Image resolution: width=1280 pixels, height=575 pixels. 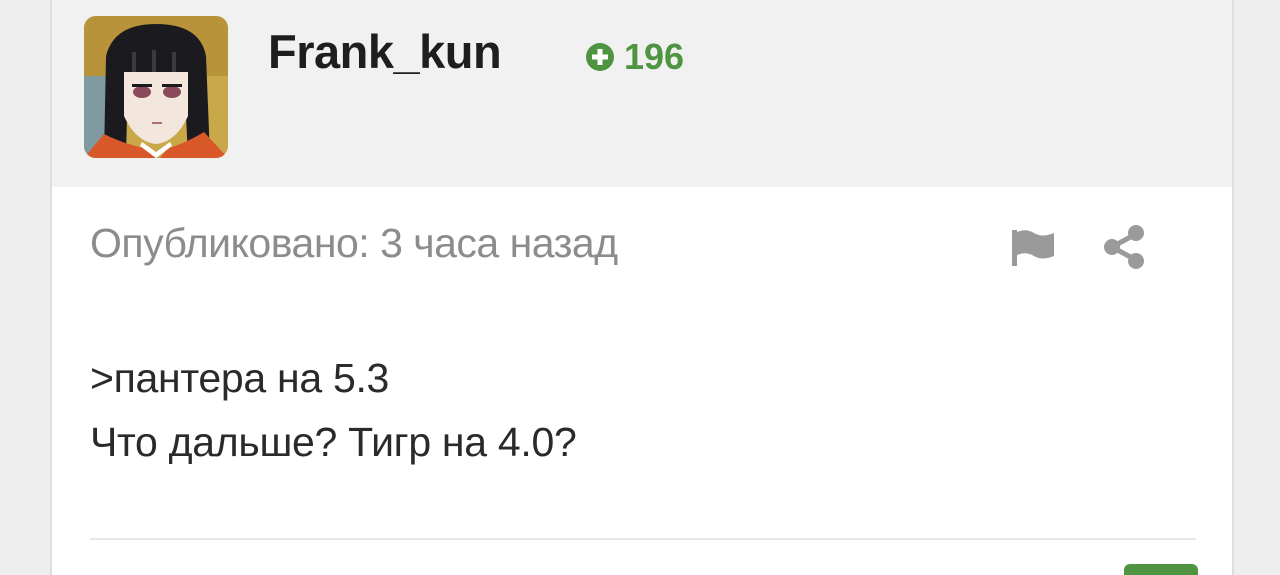 I want to click on reputation-value: 196, so click(x=654, y=56).